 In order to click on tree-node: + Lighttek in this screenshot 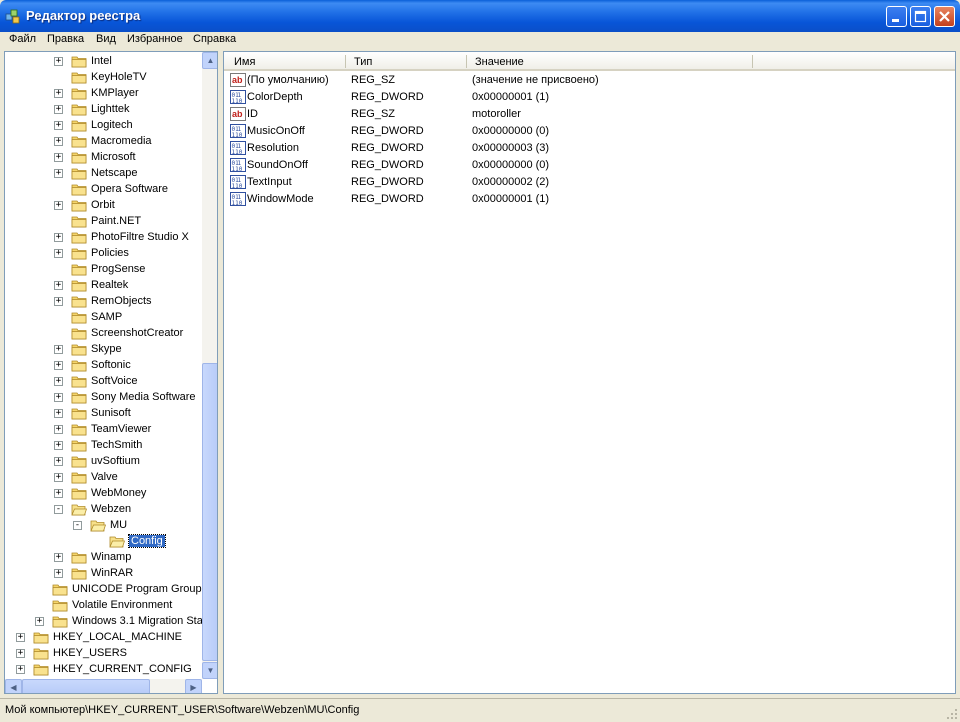, I will do `click(103, 110)`.